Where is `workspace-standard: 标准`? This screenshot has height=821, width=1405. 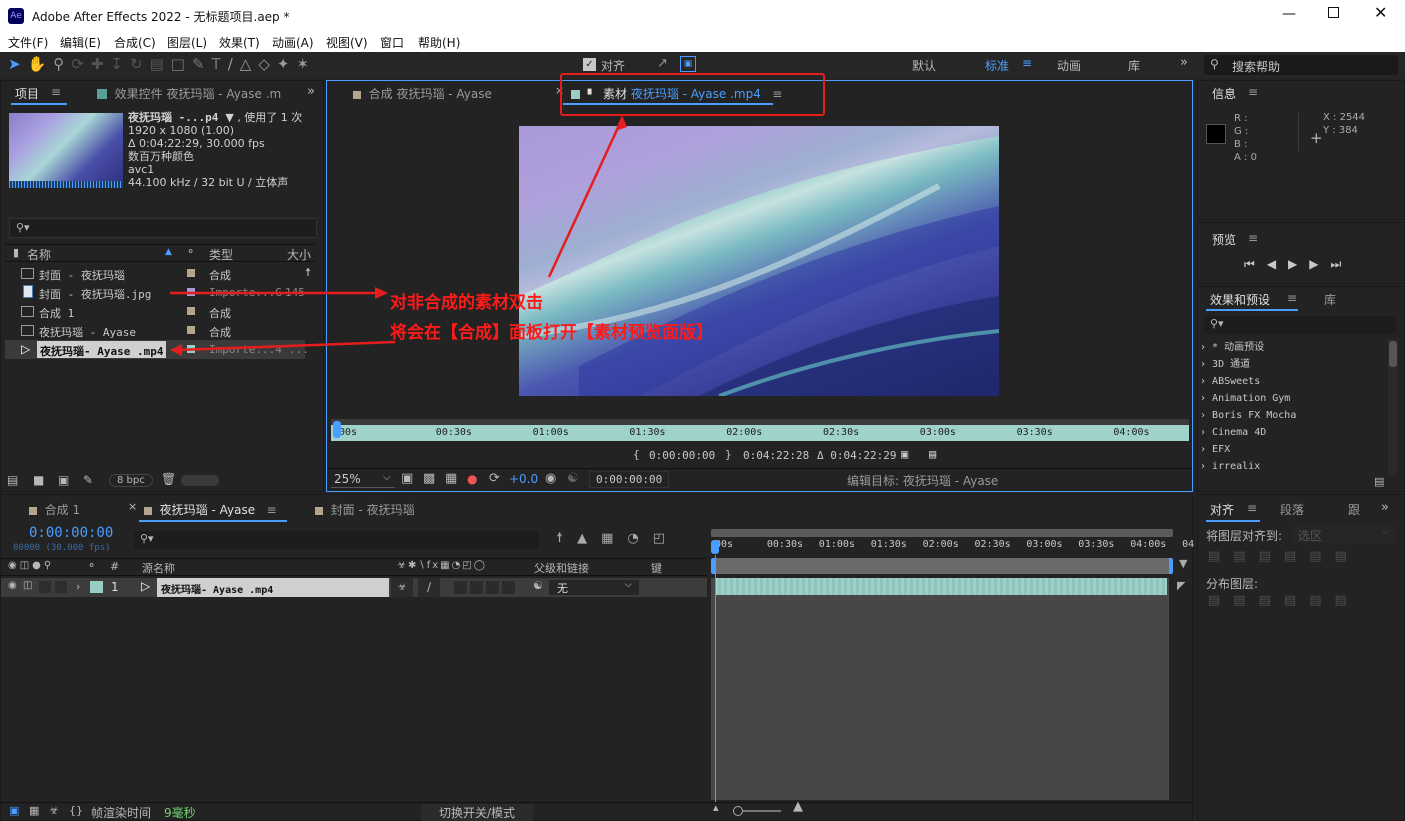
workspace-standard: 标准 is located at coordinates (997, 65).